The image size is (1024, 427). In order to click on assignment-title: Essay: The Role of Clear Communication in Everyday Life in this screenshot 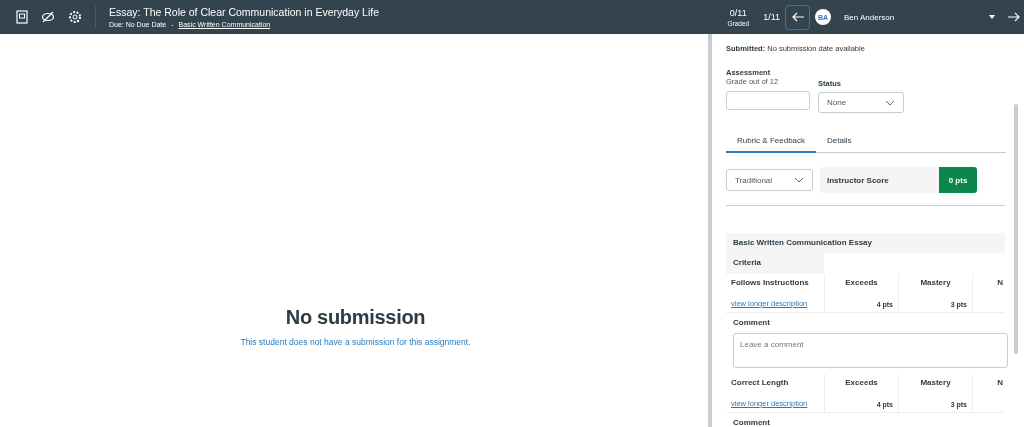, I will do `click(244, 12)`.